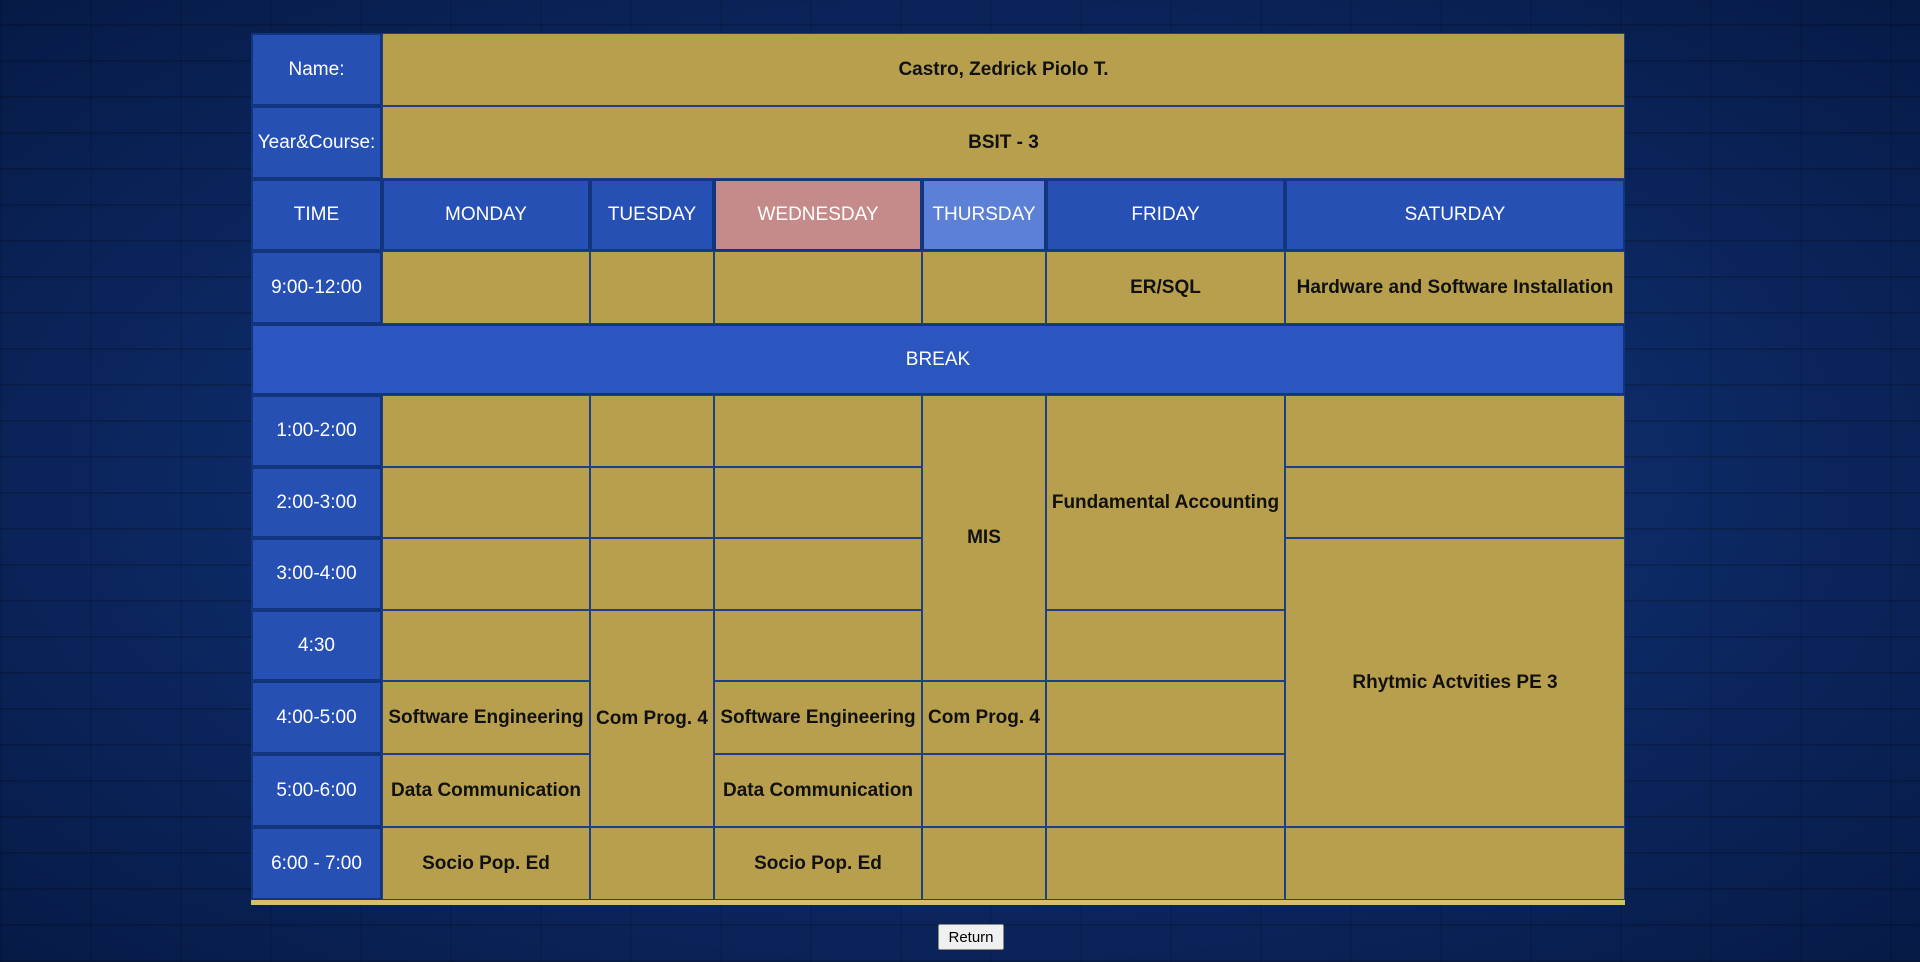 The height and width of the screenshot is (962, 1920). What do you see at coordinates (652, 215) in the screenshot?
I see `header-tuesday: TUESDAY` at bounding box center [652, 215].